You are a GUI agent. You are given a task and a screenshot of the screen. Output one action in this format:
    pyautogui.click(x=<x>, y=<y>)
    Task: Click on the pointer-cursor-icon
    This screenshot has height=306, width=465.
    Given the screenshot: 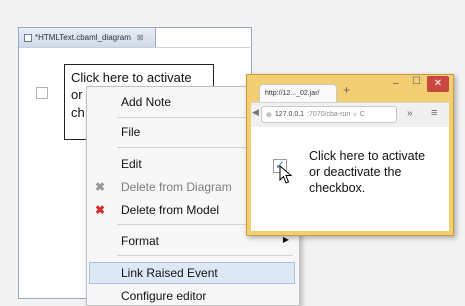 What is the action you would take?
    pyautogui.click(x=286, y=174)
    